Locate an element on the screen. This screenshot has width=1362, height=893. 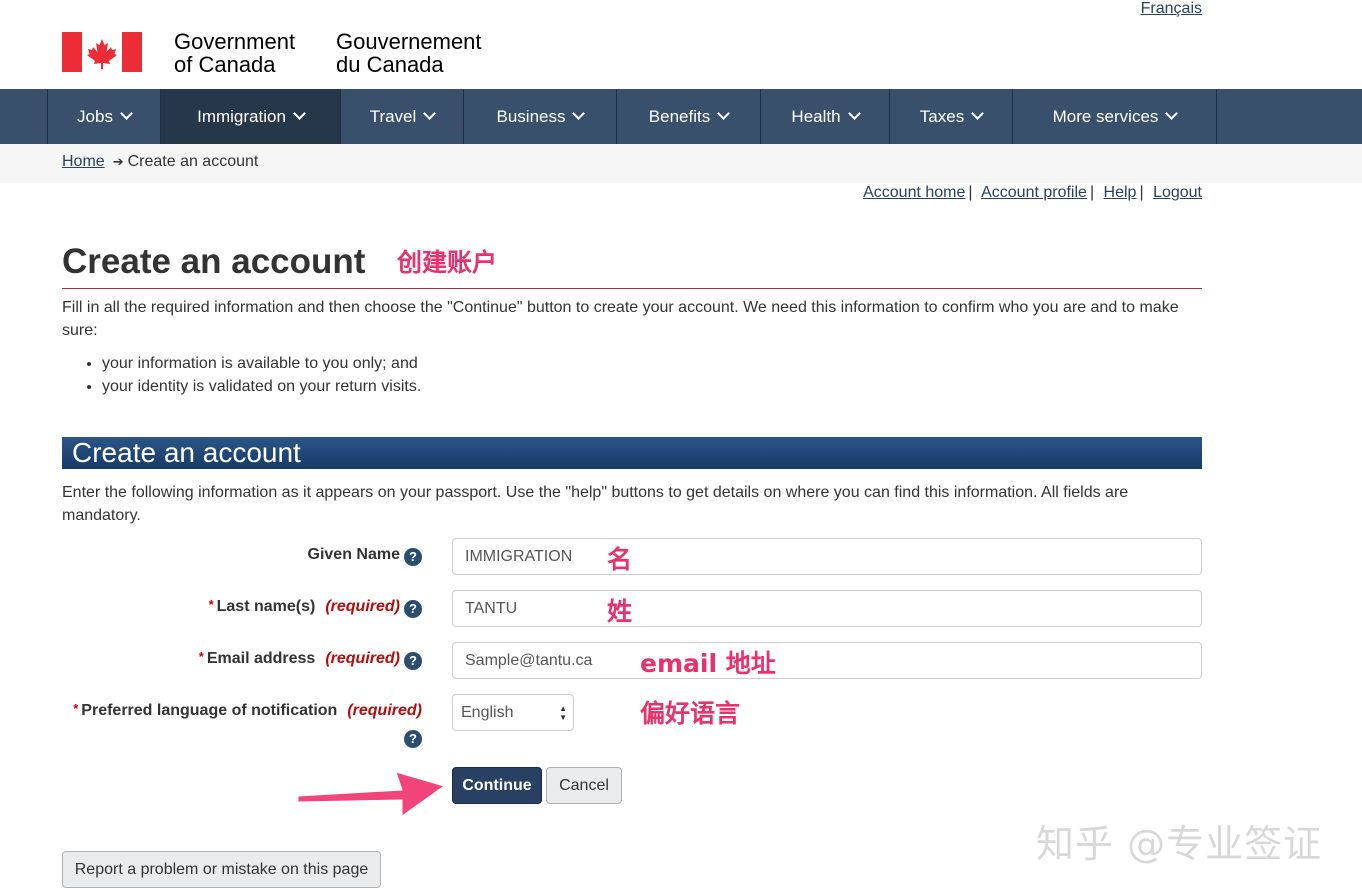
last-name-label: * Last name(s) (required)? is located at coordinates (315, 607).